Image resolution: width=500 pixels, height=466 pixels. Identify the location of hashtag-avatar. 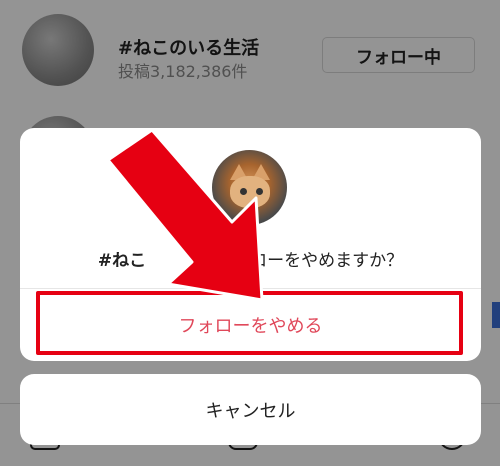
(249, 187).